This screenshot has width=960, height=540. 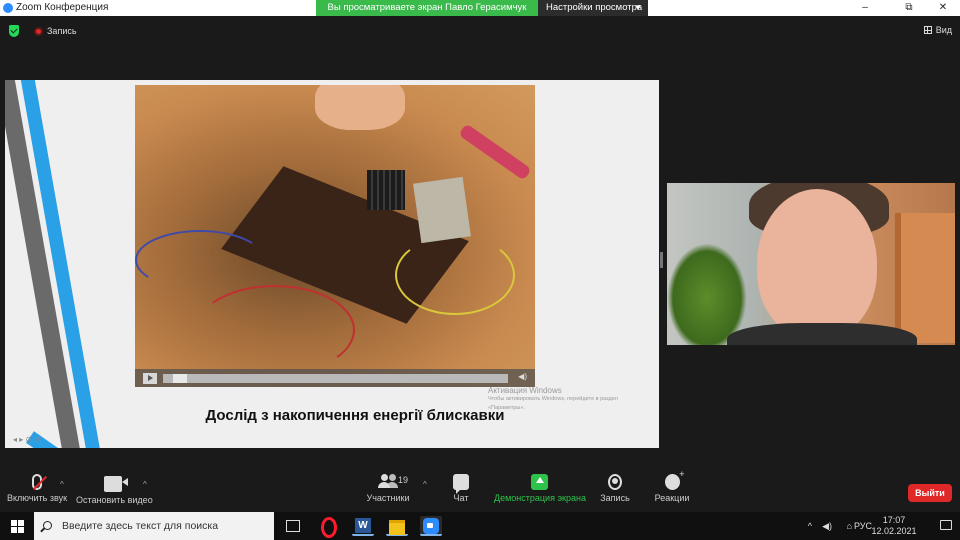 What do you see at coordinates (14, 523) in the screenshot?
I see `windows-logo-icon` at bounding box center [14, 523].